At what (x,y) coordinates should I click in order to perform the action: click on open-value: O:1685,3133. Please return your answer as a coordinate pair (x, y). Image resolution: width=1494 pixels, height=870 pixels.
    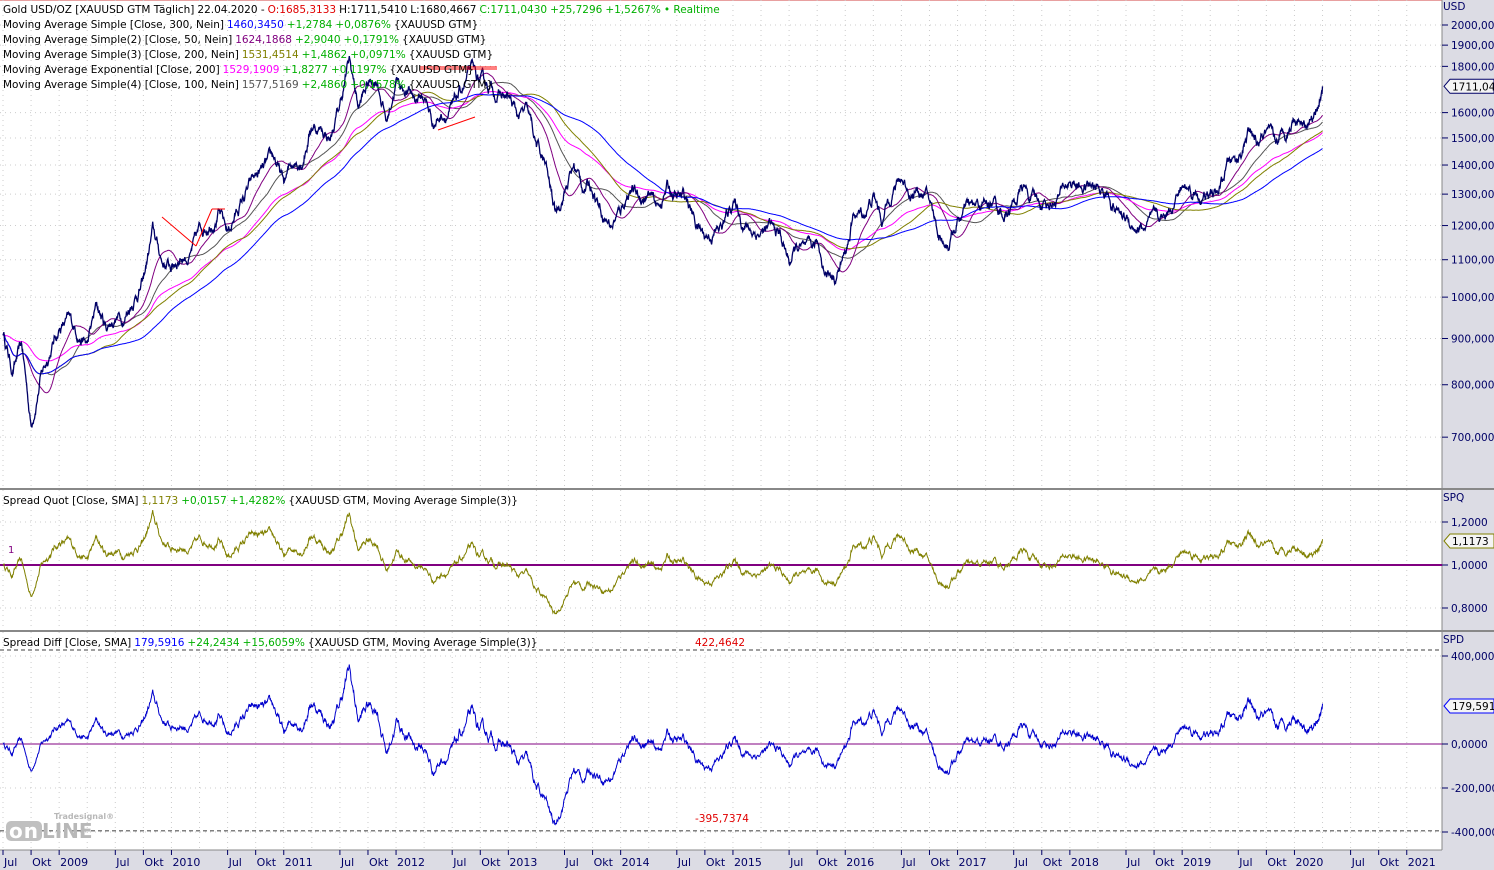
    Looking at the image, I should click on (302, 10).